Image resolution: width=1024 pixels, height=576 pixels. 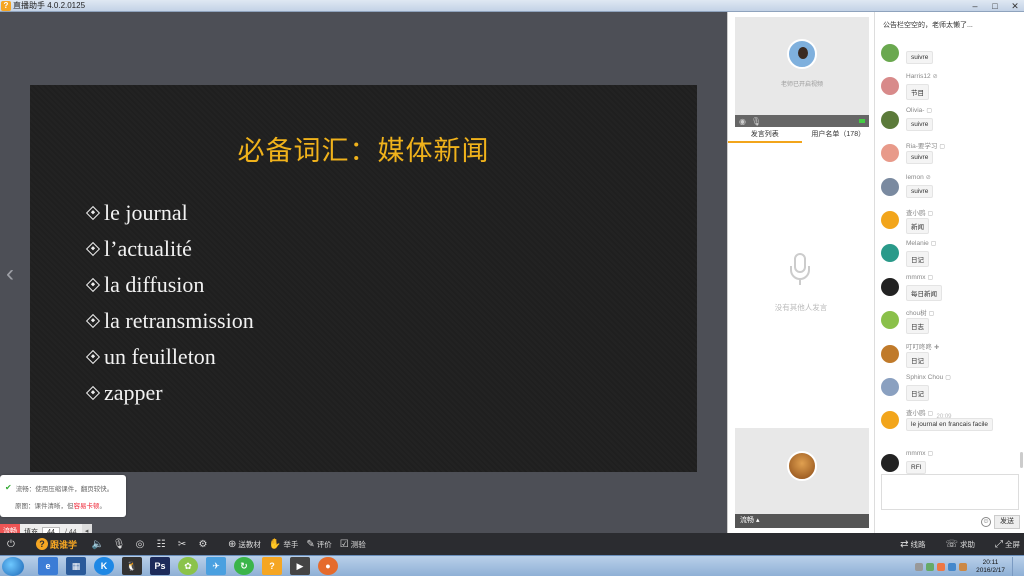 I want to click on prev-page-icon: ‹, so click(x=10, y=274).